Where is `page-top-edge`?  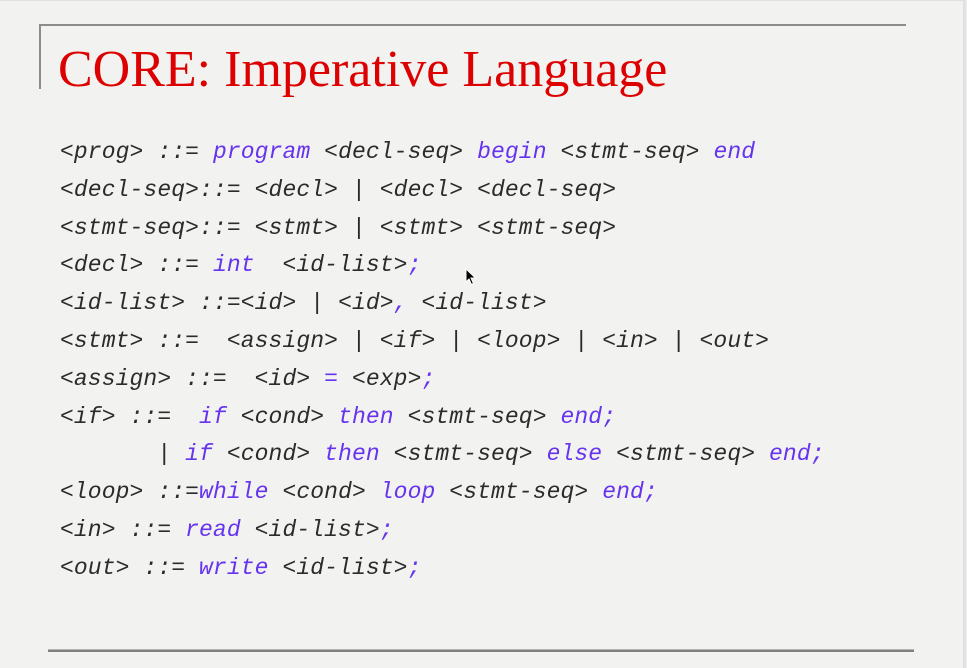
page-top-edge is located at coordinates (483, 0).